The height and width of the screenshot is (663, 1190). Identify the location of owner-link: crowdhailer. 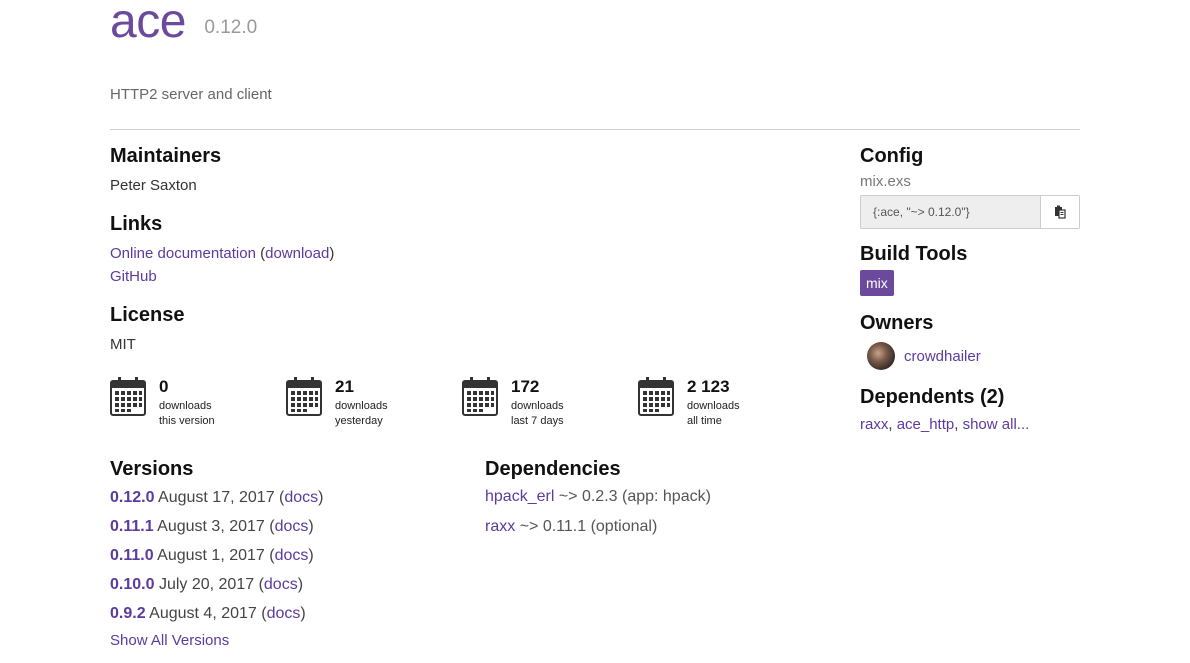
(942, 356).